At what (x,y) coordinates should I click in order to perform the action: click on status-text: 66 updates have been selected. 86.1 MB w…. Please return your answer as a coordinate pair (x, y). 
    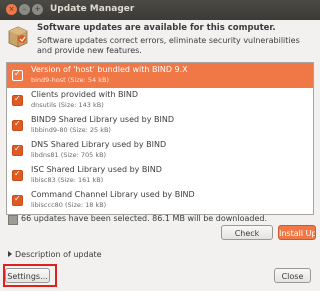
    Looking at the image, I should click on (144, 218).